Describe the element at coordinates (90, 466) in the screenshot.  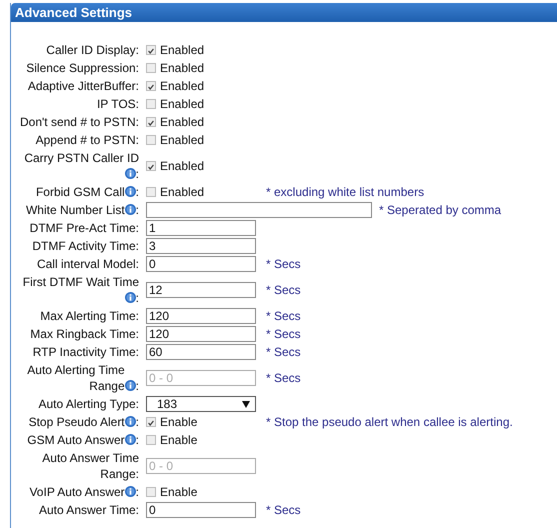
I see `field-label: Auto Answer Time Range:` at that location.